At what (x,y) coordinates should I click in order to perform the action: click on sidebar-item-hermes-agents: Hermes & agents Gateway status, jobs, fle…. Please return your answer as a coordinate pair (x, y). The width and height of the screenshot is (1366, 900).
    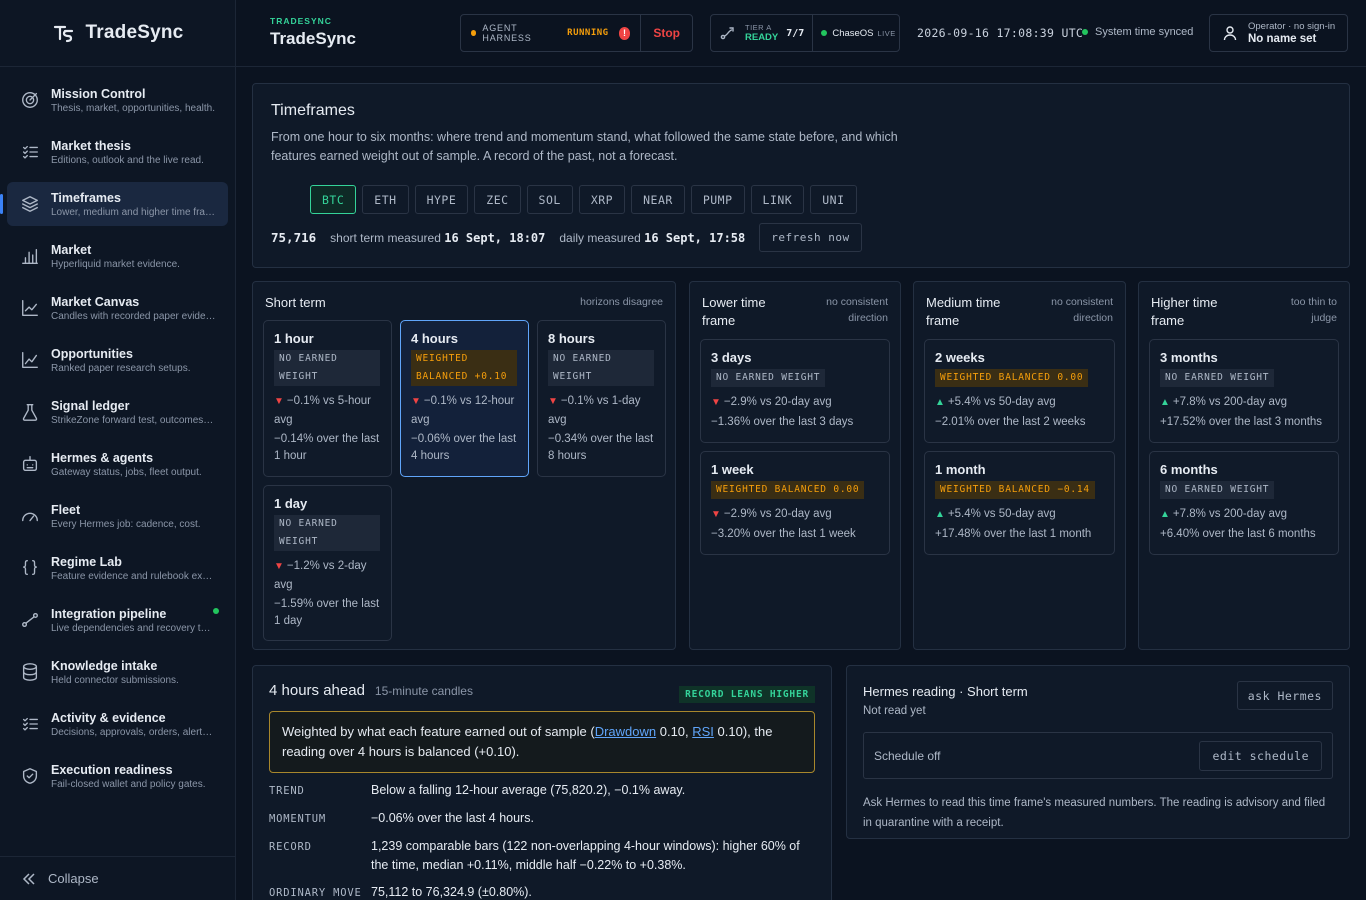
    Looking at the image, I should click on (117, 464).